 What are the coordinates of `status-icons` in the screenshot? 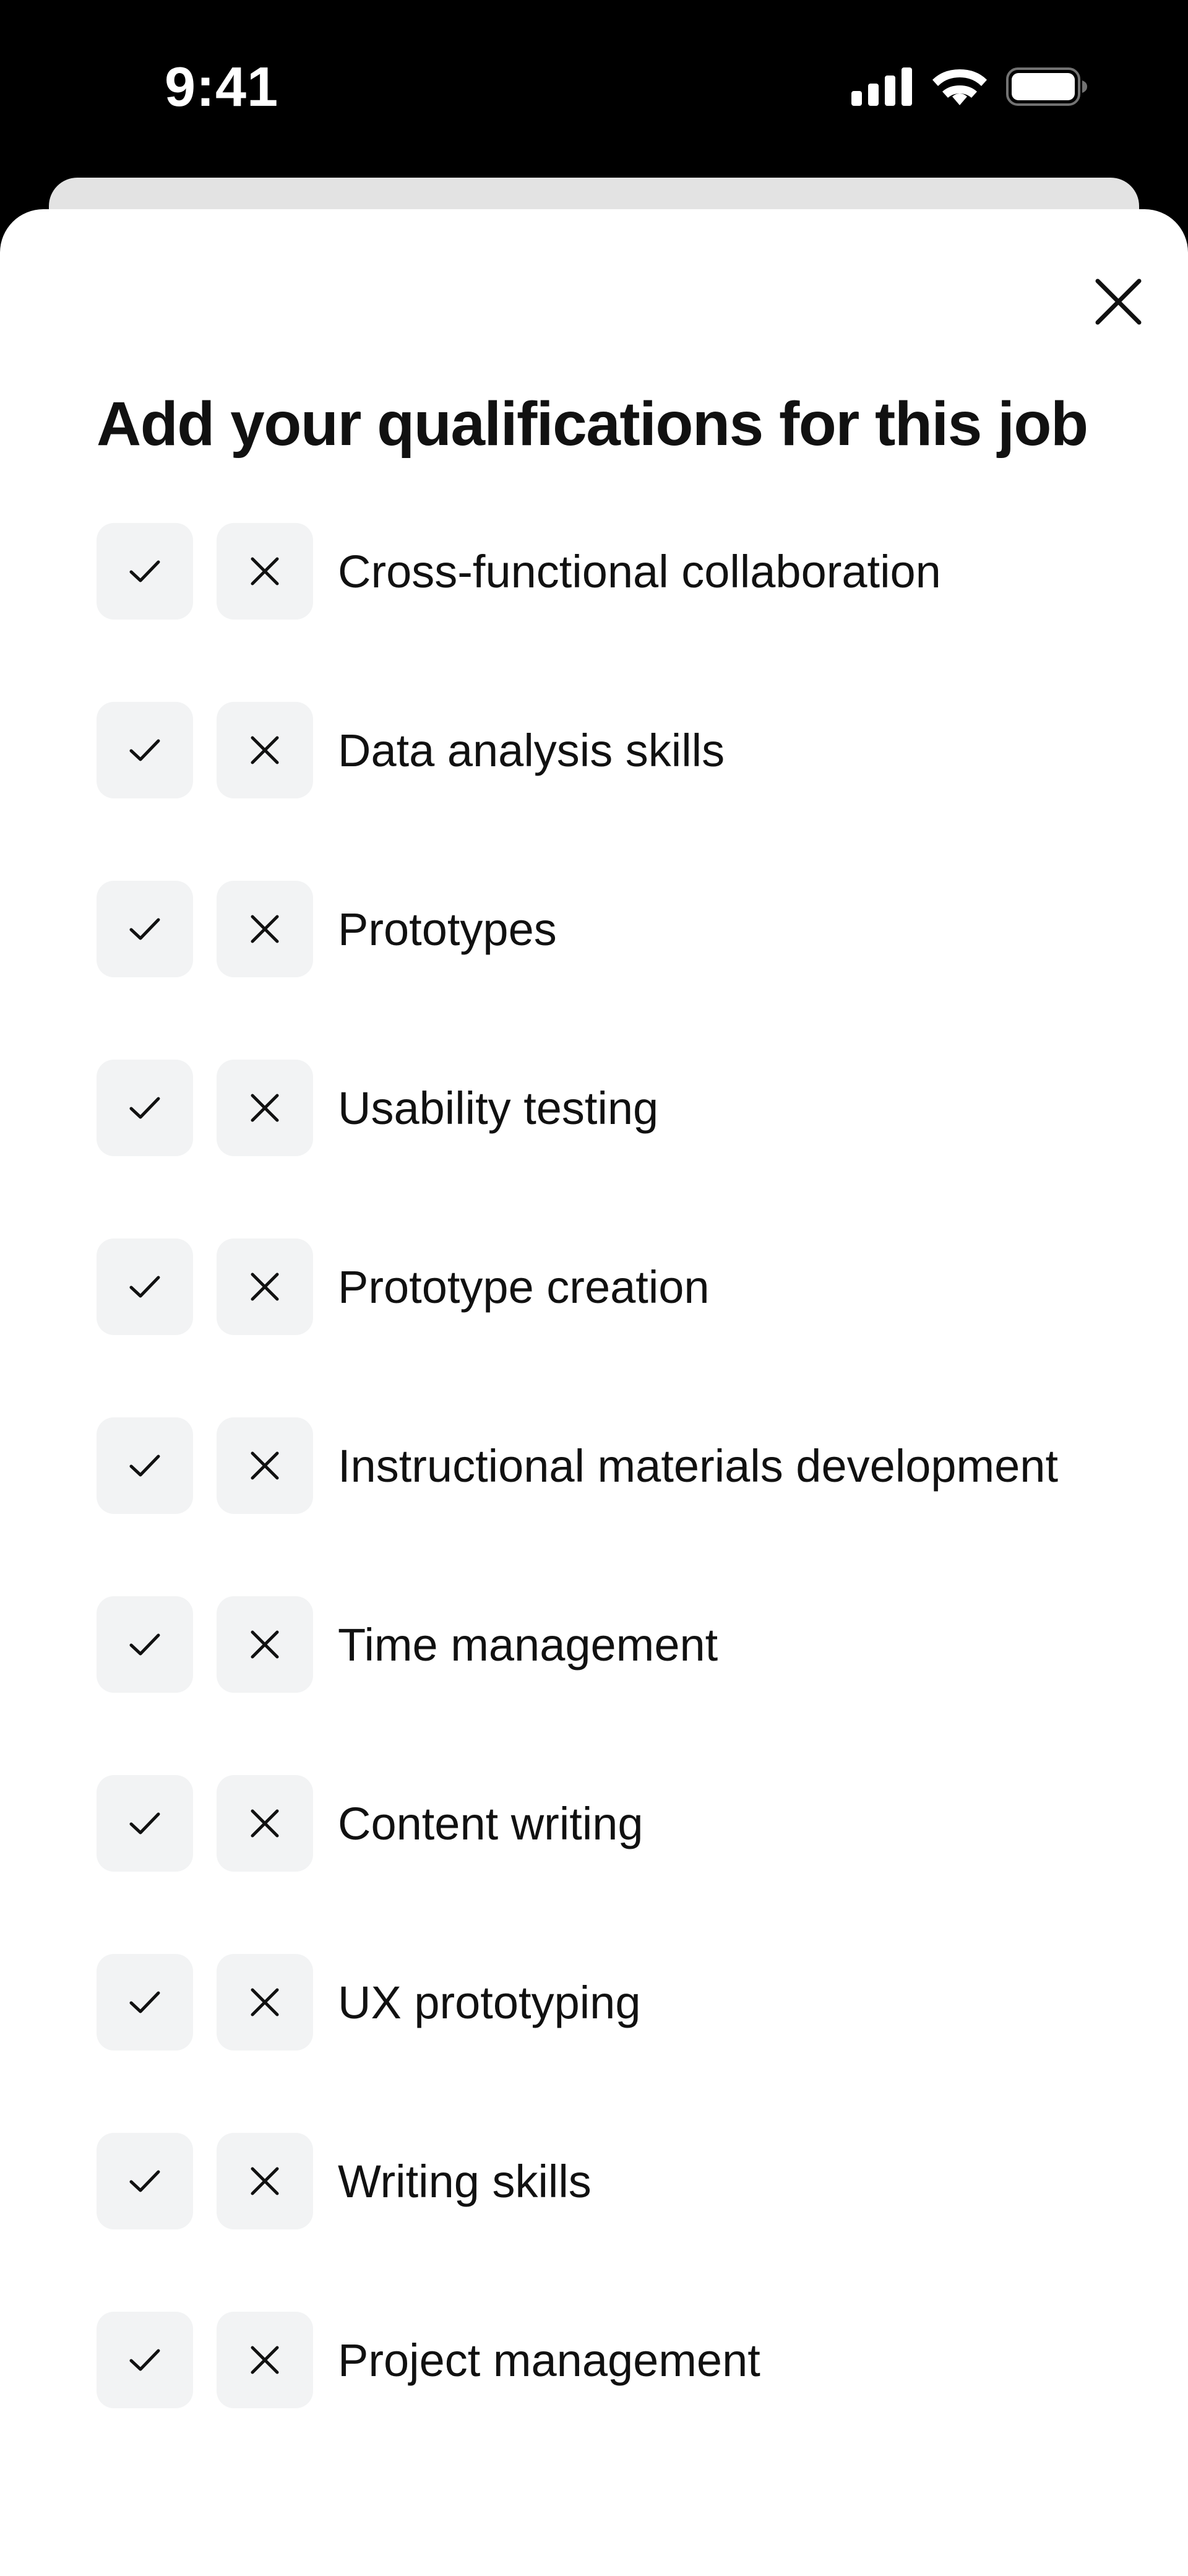 It's located at (969, 86).